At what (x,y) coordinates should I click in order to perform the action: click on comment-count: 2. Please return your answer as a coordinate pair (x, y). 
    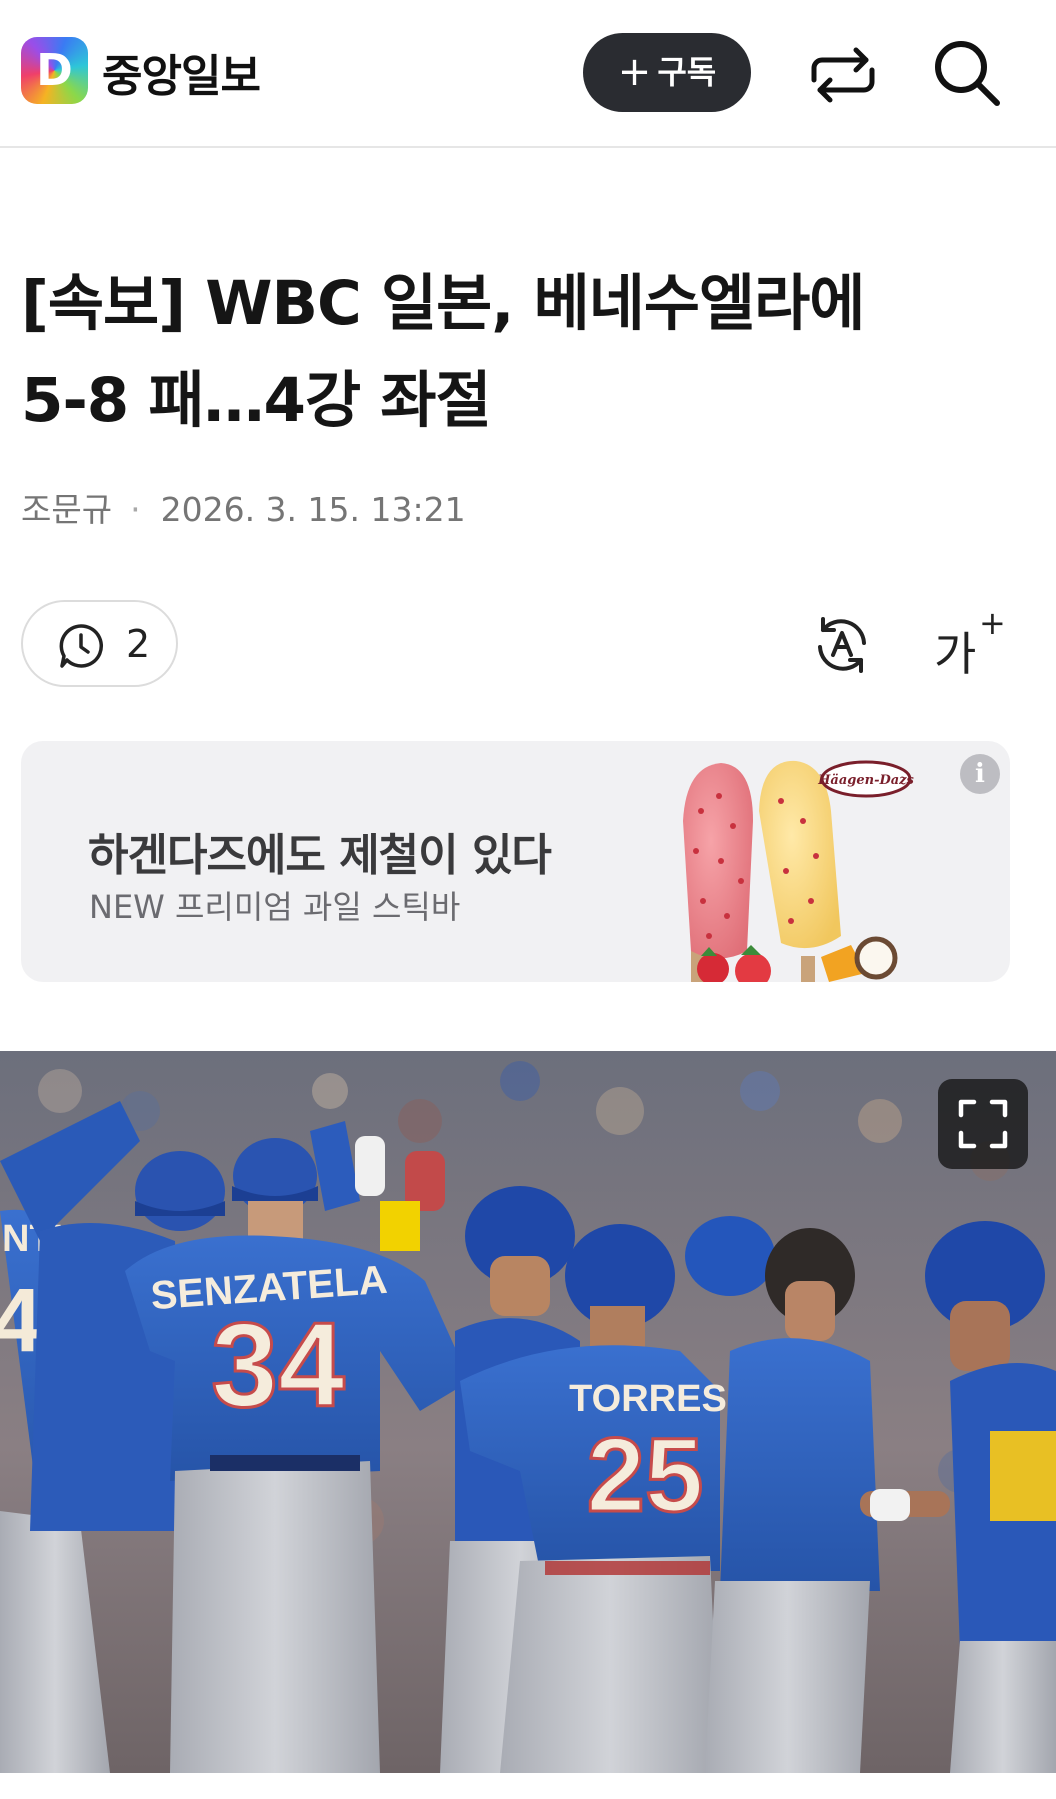
    Looking at the image, I should click on (138, 644).